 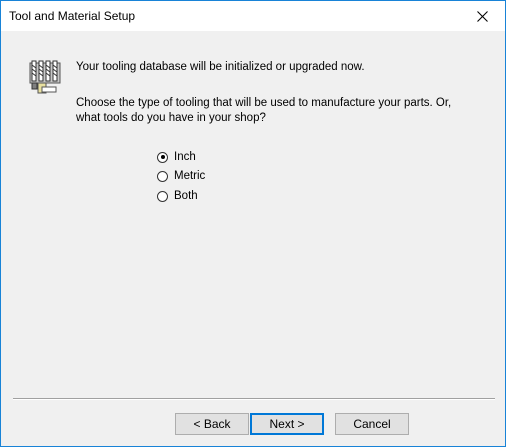 I want to click on radio-metric-circle, so click(x=162, y=176).